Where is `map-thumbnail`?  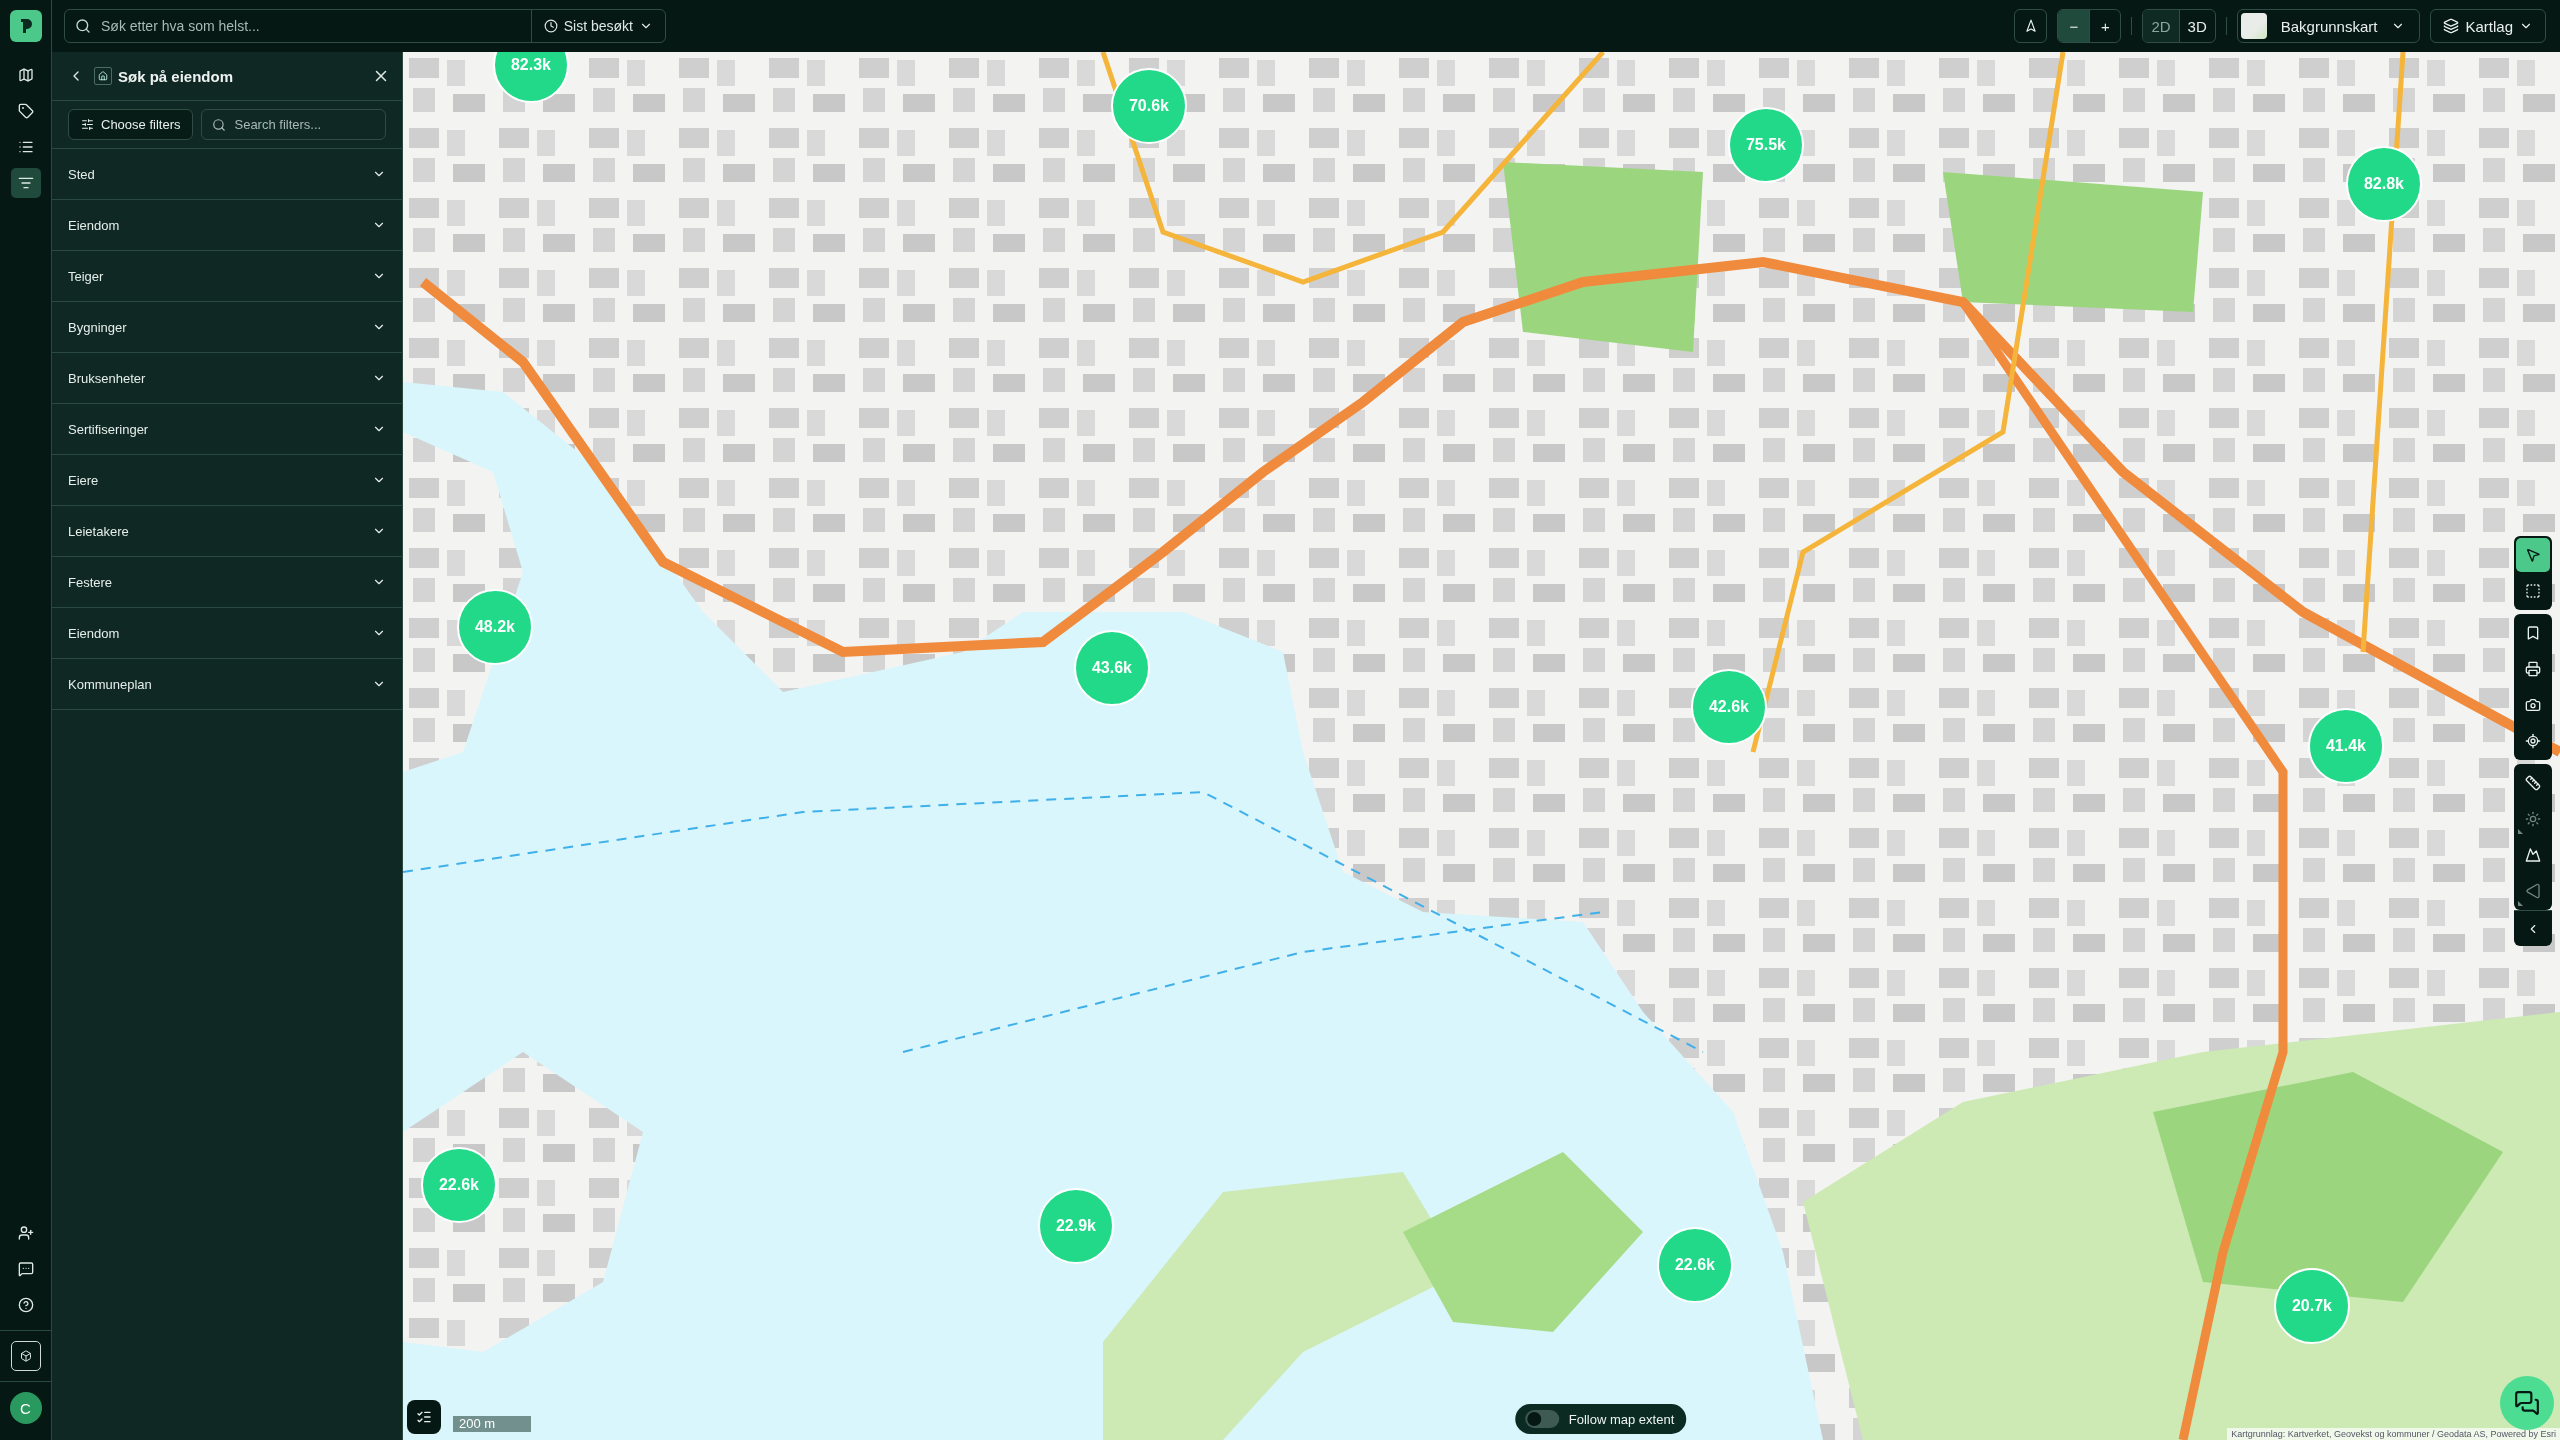
map-thumbnail is located at coordinates (2253, 26).